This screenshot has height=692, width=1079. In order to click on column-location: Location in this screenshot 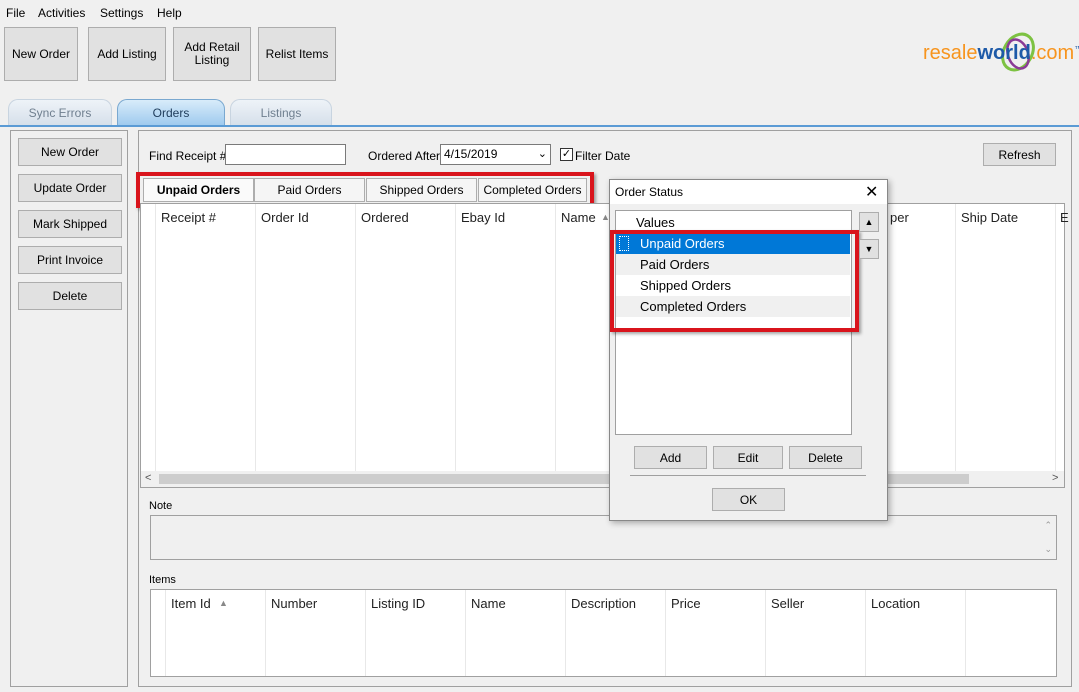, I will do `click(895, 603)`.